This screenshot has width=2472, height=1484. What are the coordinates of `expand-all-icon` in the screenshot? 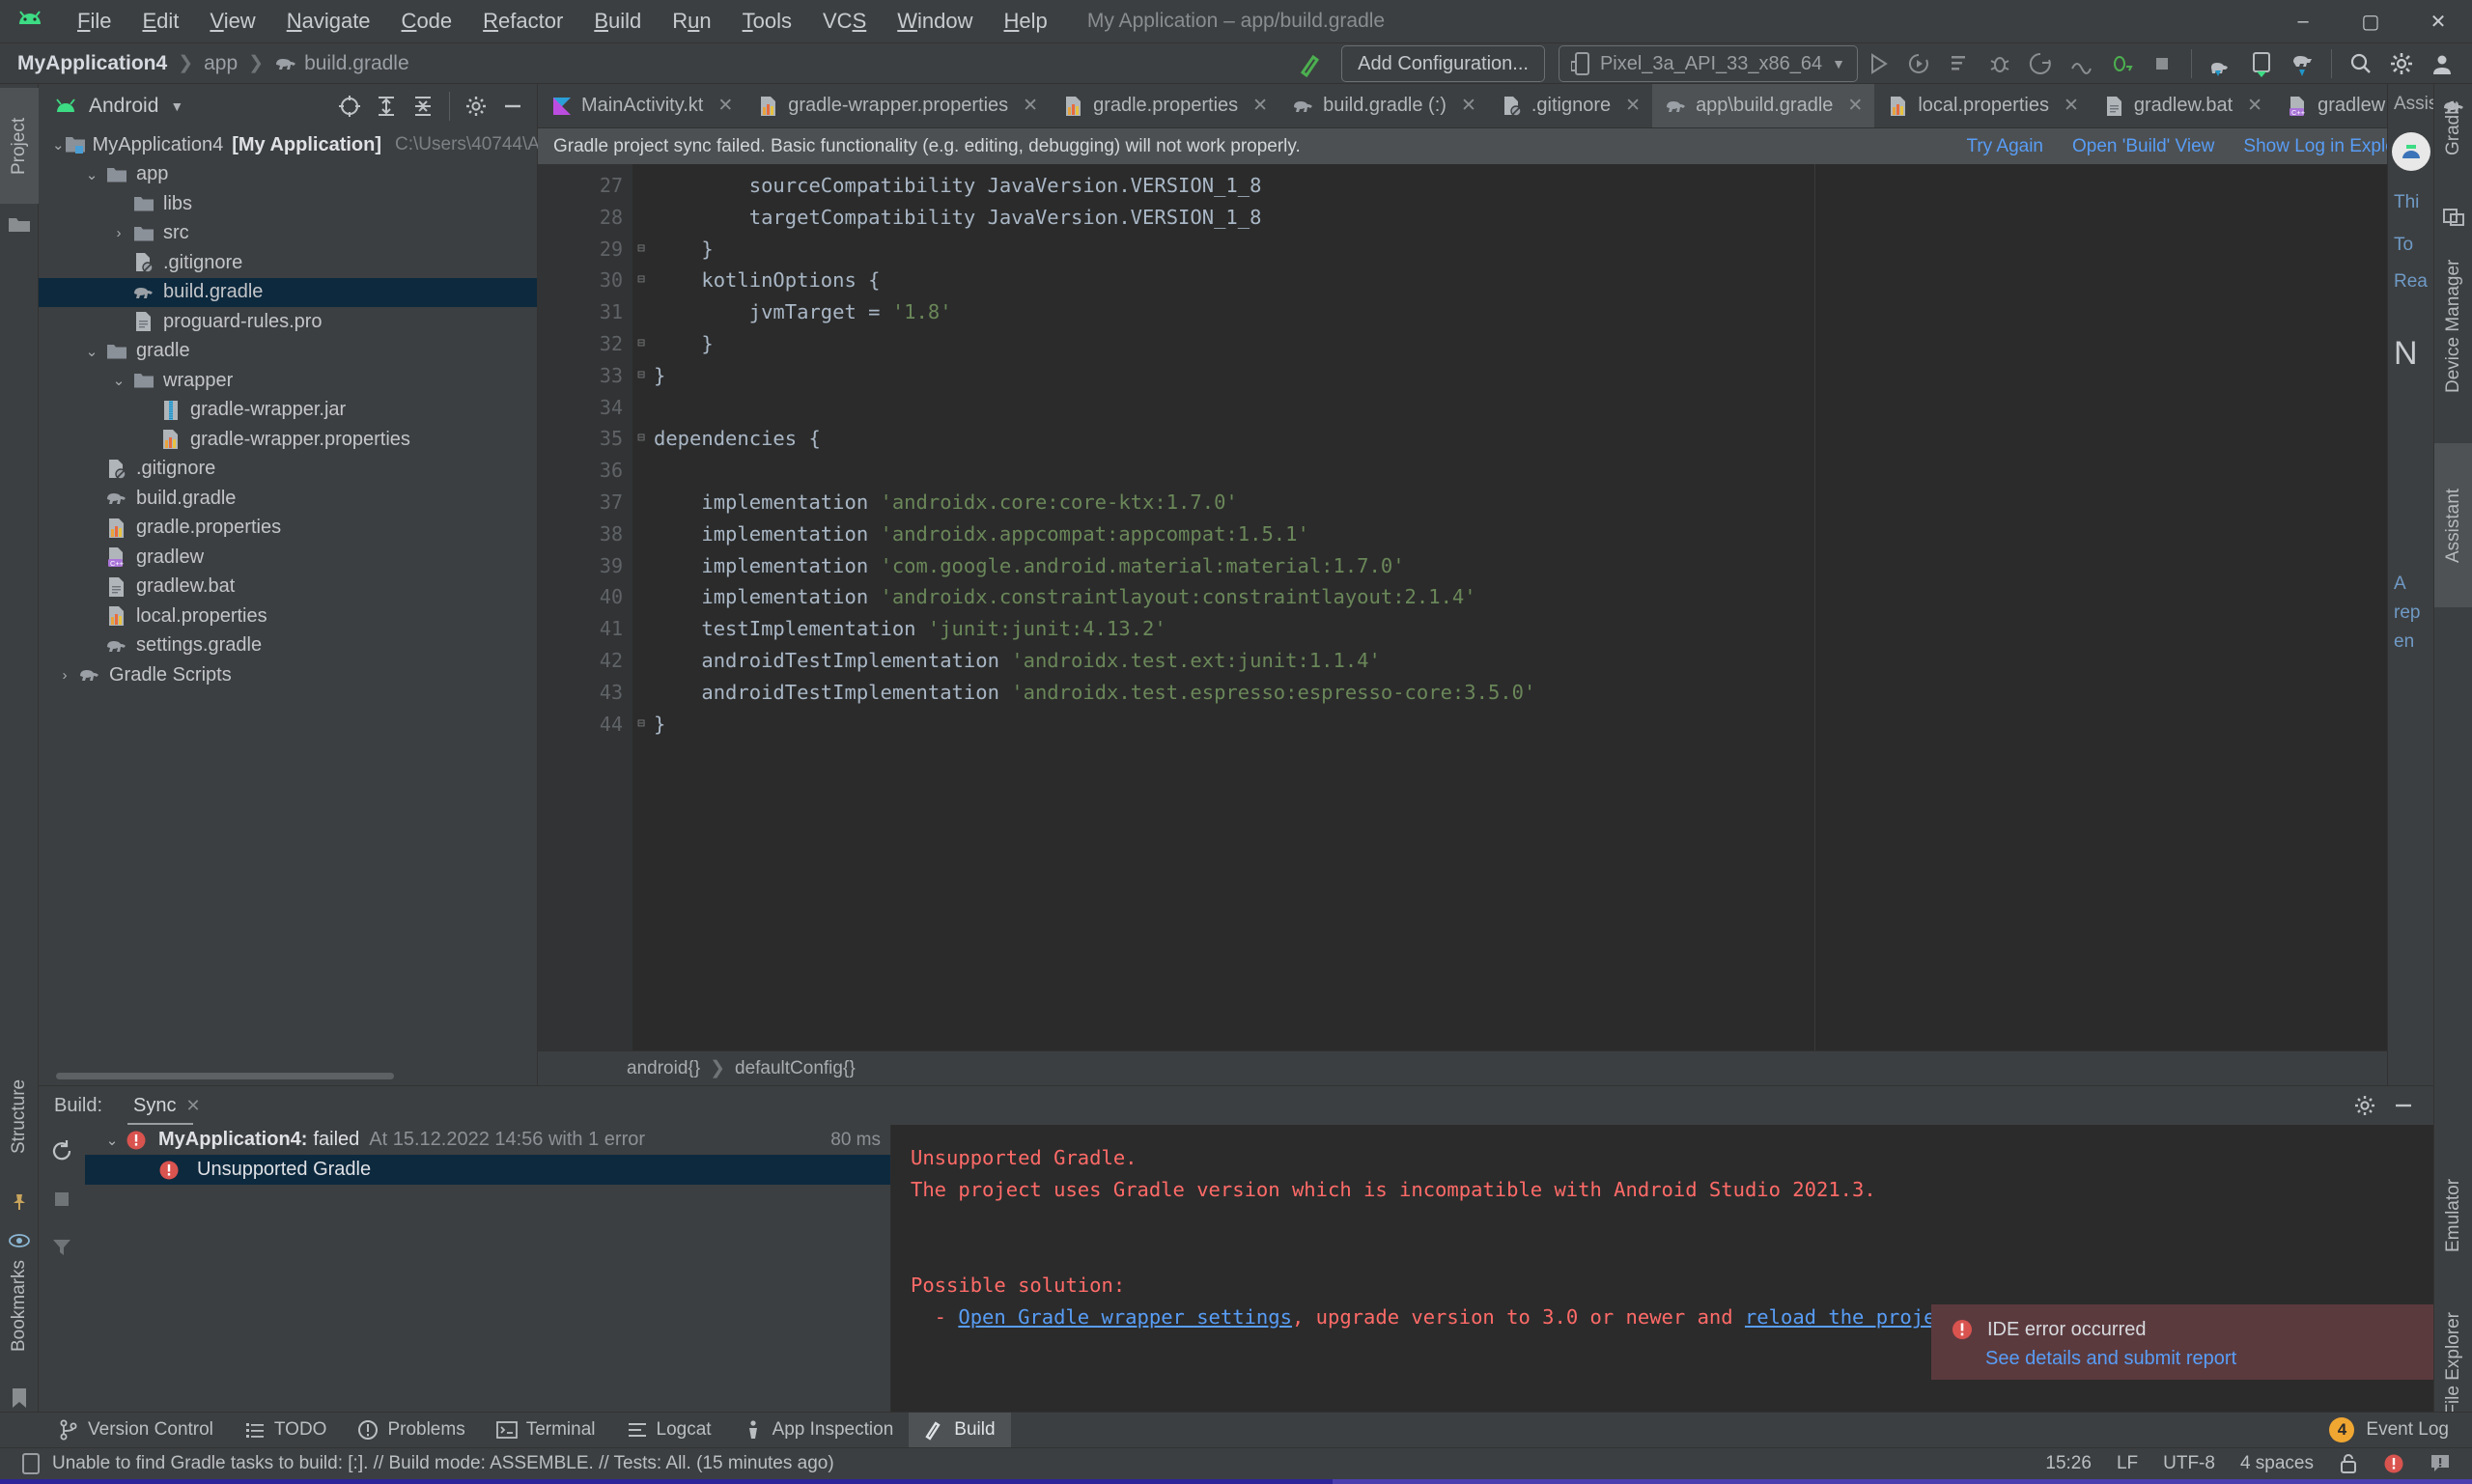 It's located at (386, 107).